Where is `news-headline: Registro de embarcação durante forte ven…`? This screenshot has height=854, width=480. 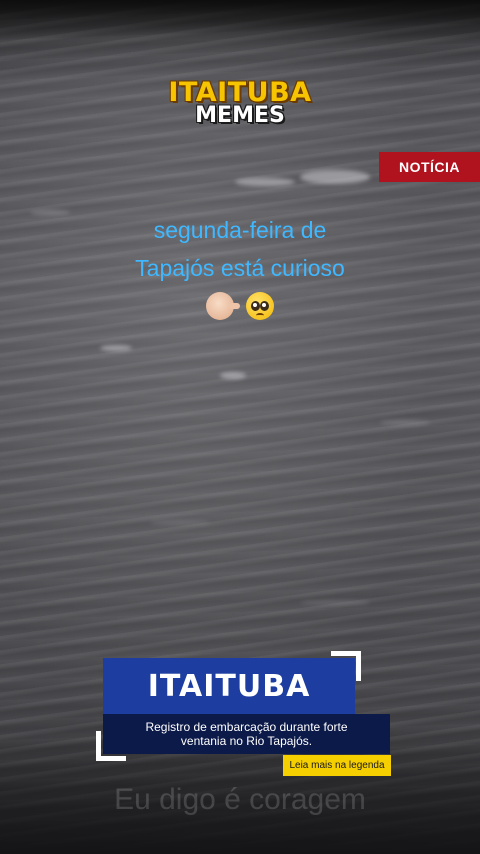 news-headline: Registro de embarcação durante forte ven… is located at coordinates (246, 734).